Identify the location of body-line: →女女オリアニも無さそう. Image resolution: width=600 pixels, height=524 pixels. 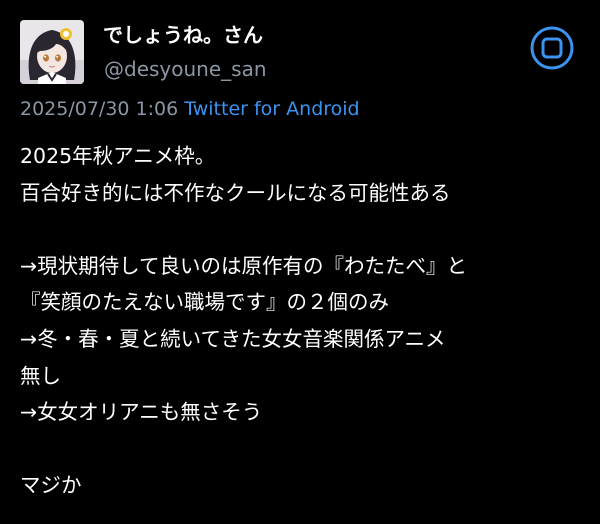
(141, 412).